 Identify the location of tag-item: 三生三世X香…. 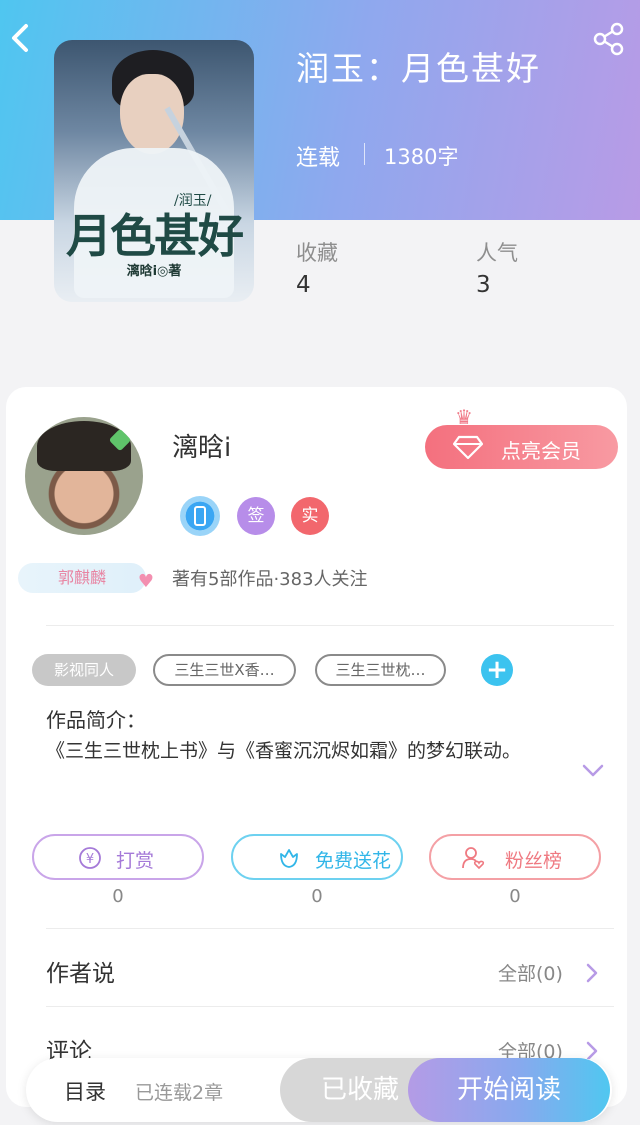
(224, 670).